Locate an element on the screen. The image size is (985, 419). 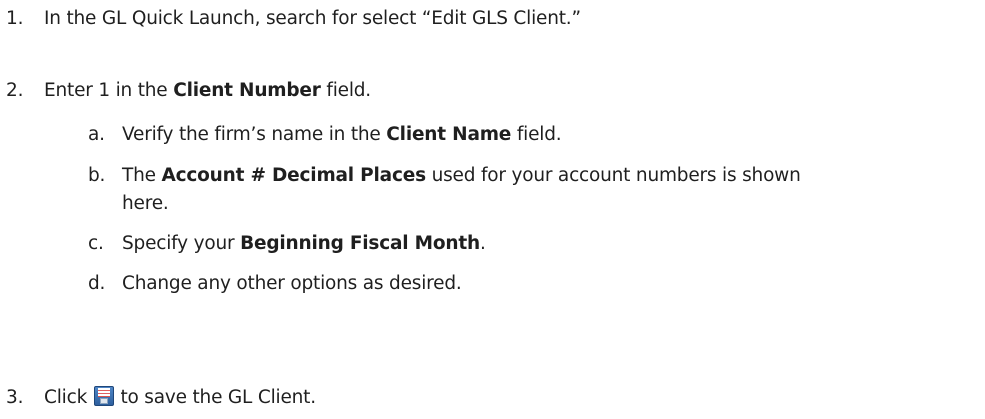
step-2: 2. Enter 1 in the Client Number field. is located at coordinates (185, 91).